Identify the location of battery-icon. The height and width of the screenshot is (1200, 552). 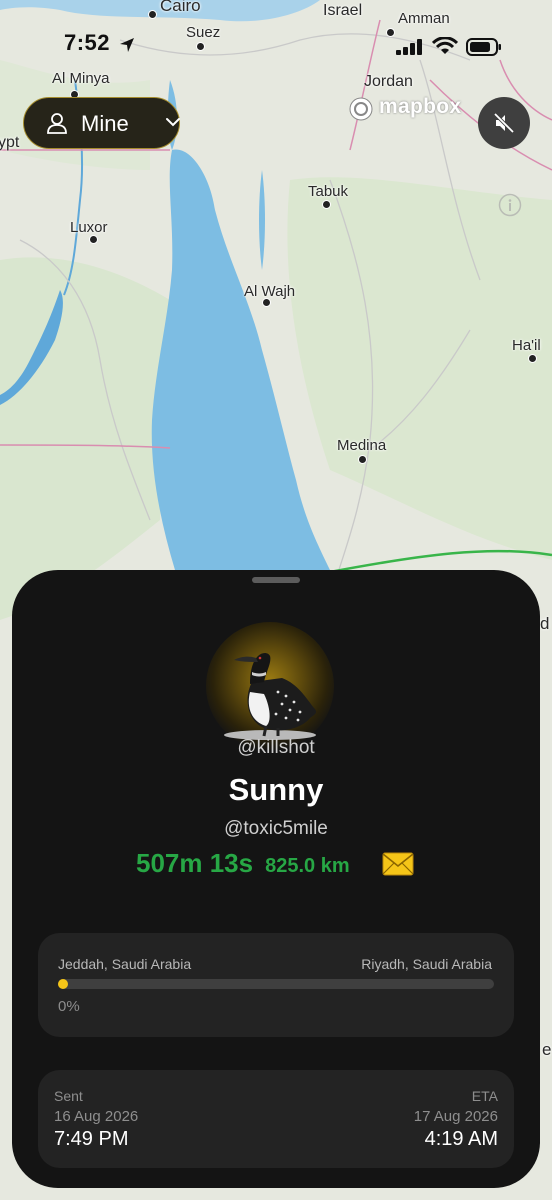
(483, 47).